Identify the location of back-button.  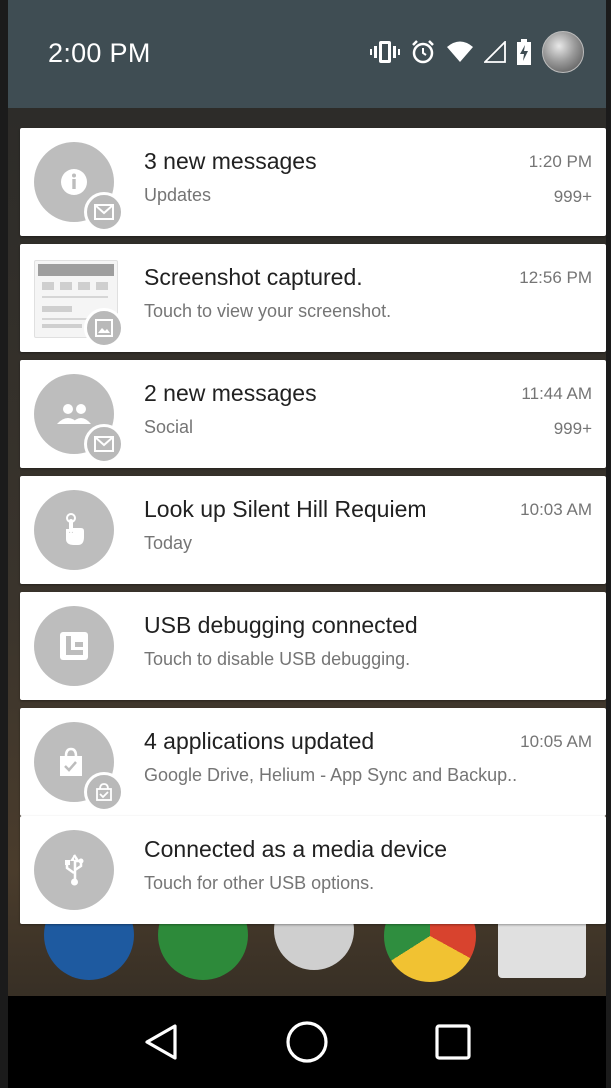
(161, 1042).